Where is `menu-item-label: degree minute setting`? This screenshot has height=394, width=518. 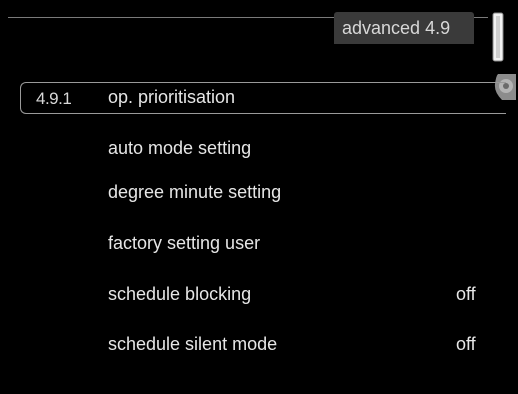
menu-item-label: degree minute setting is located at coordinates (195, 192).